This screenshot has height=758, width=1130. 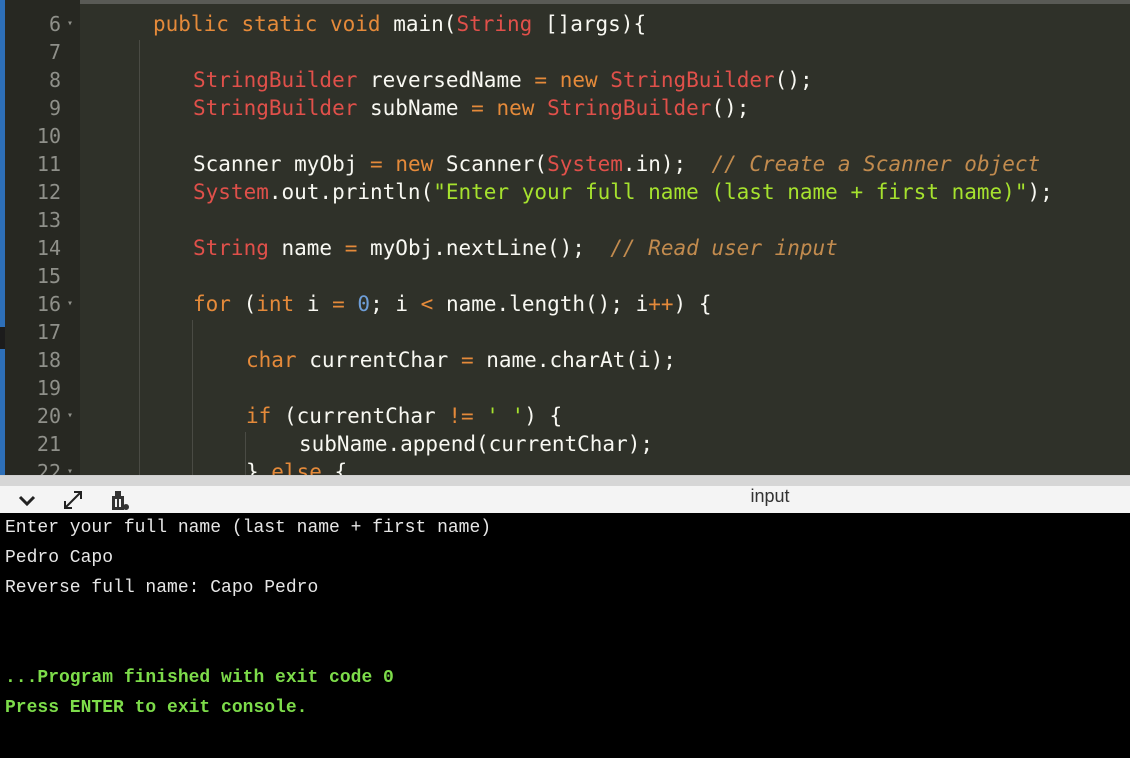 I want to click on console-input-label: input, so click(x=770, y=496).